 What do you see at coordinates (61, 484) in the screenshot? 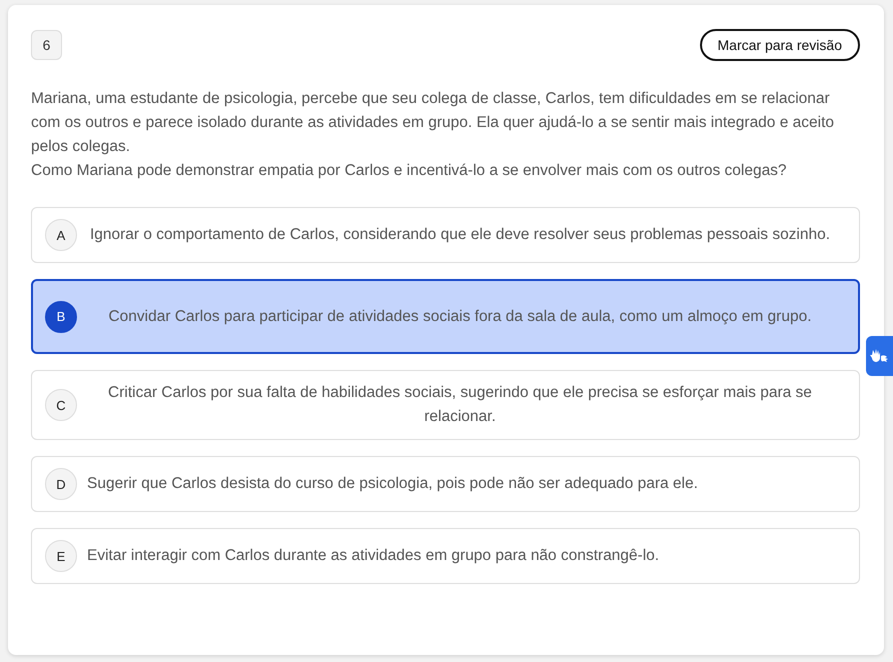
I see `option-letter: D` at bounding box center [61, 484].